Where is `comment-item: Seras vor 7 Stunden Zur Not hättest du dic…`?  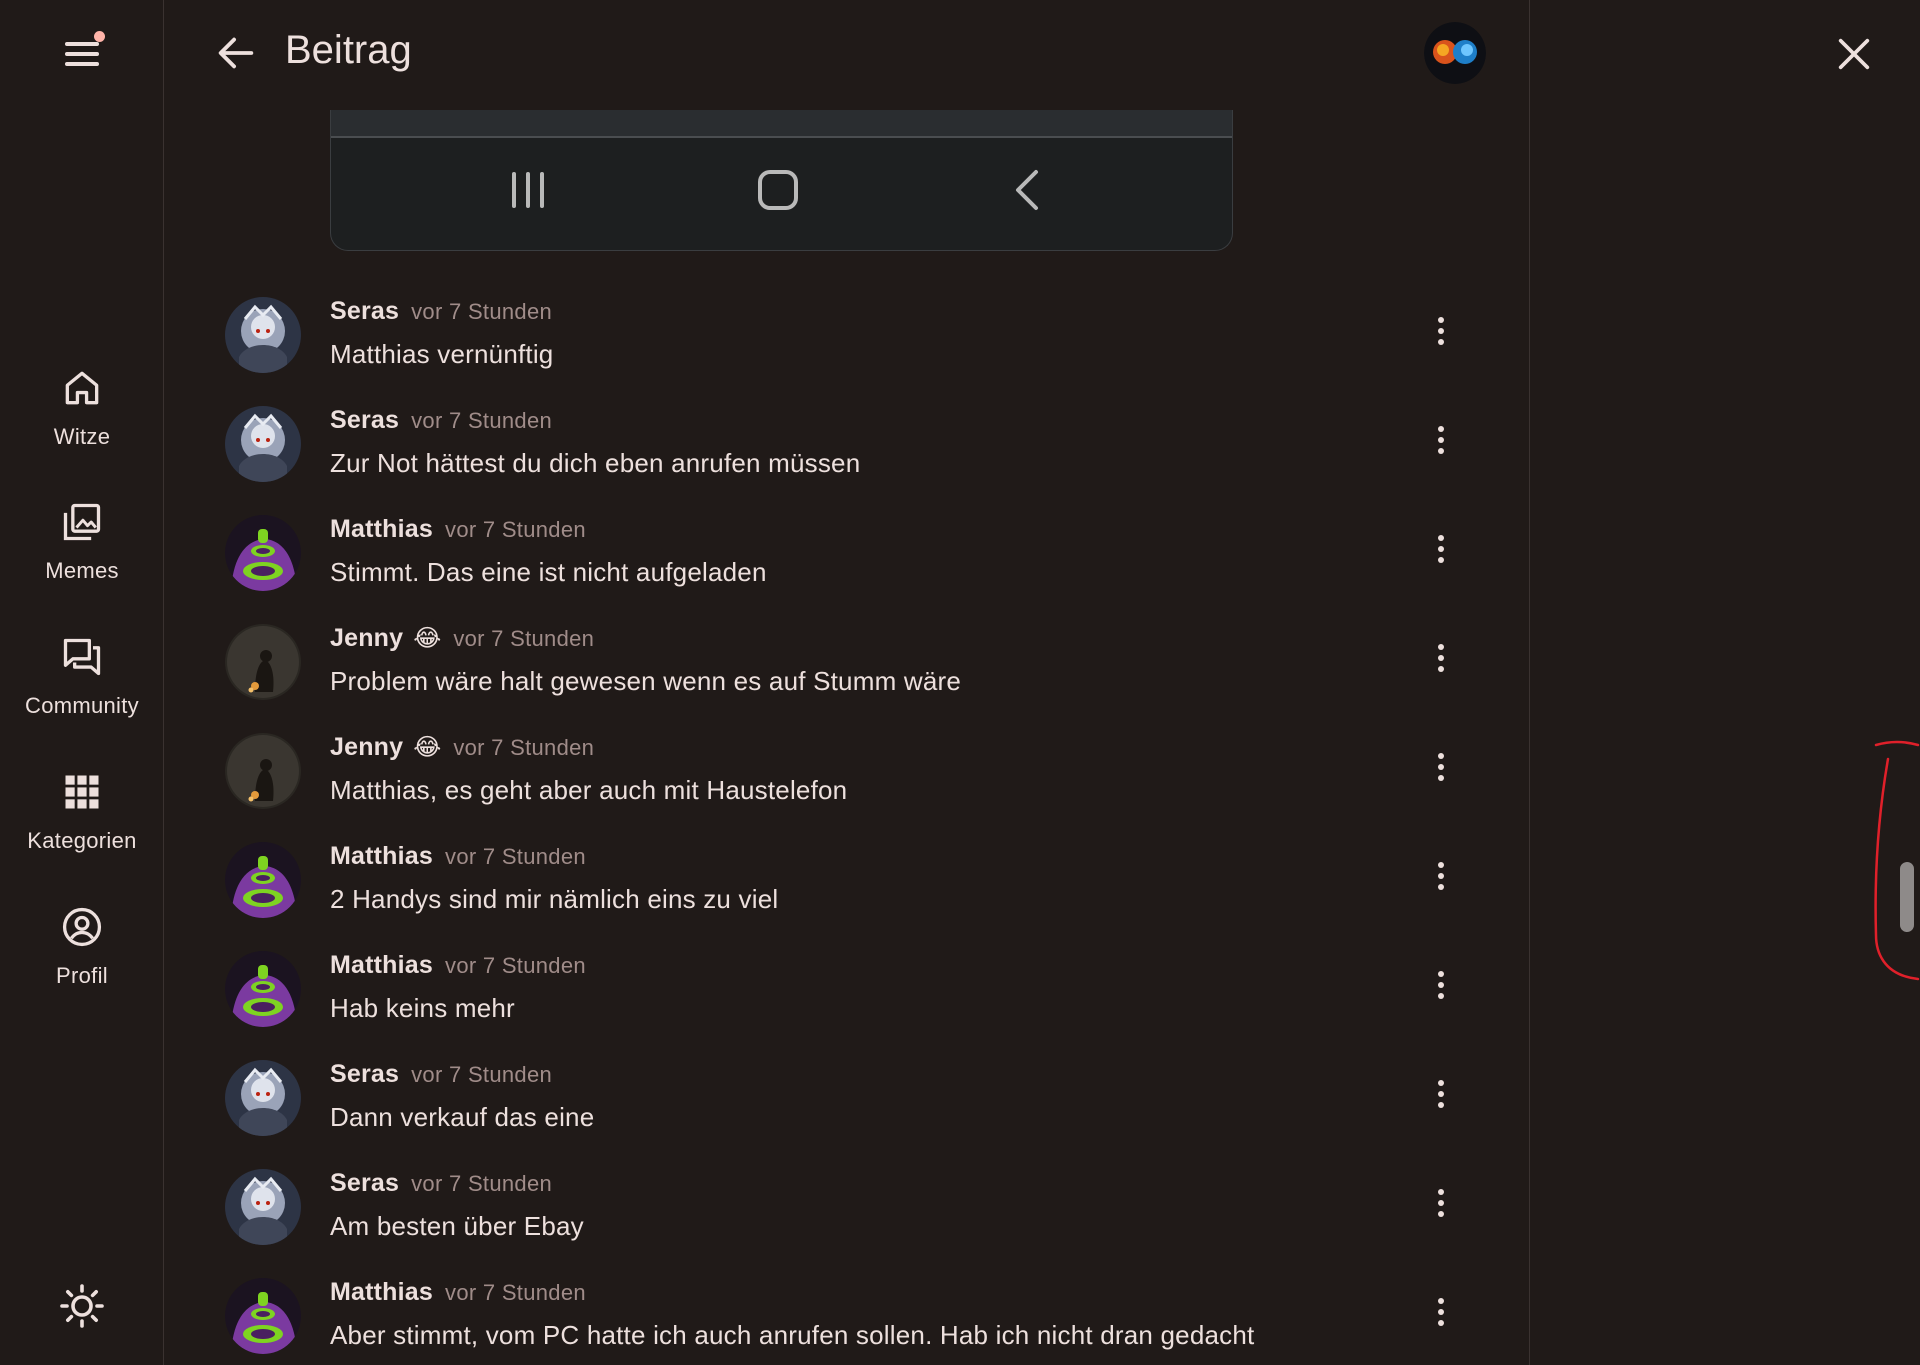
comment-item: Seras vor 7 Stunden Zur Not hättest du dic… is located at coordinates (847, 460).